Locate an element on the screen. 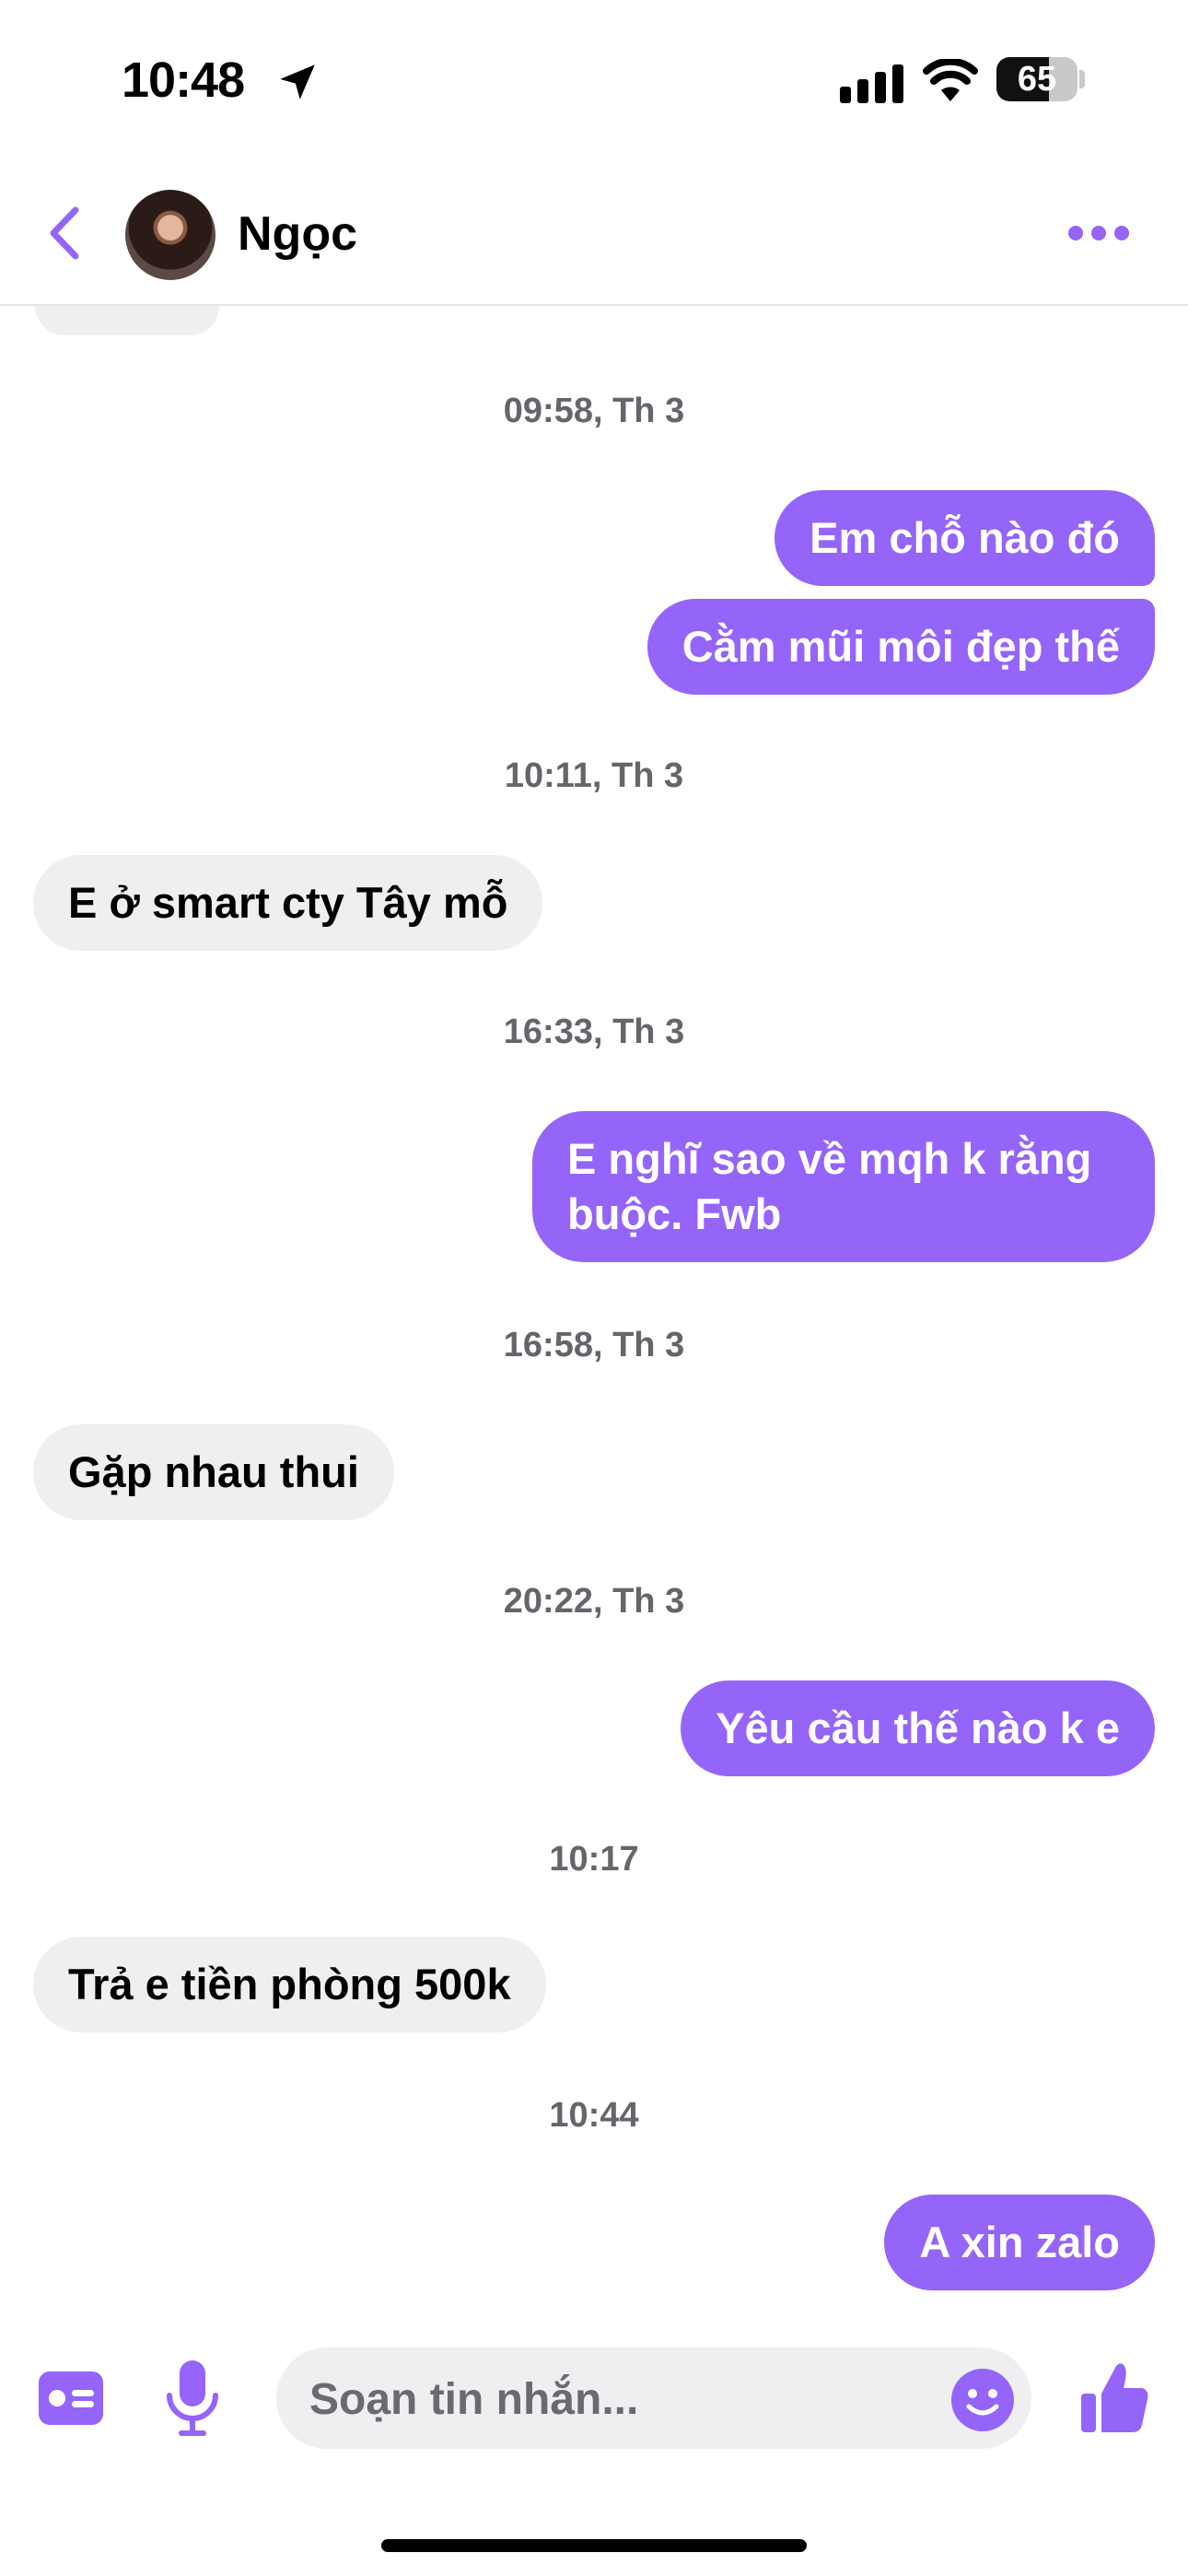 The image size is (1188, 2576). outgoing-message: A xin zalo is located at coordinates (1019, 2242).